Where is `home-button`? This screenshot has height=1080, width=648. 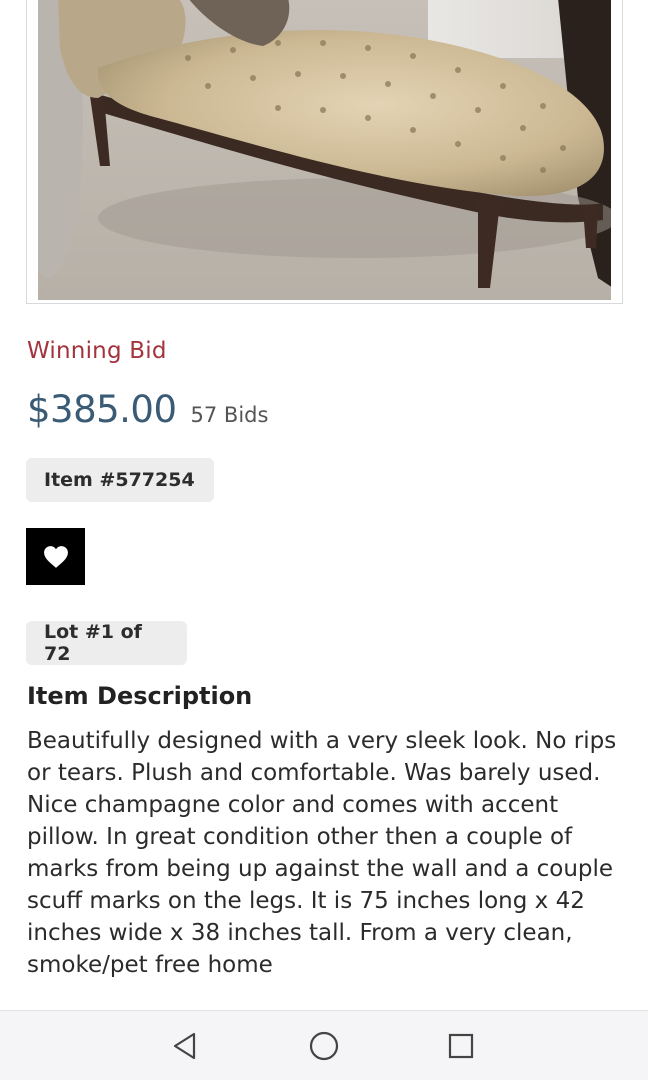
home-button is located at coordinates (324, 1046).